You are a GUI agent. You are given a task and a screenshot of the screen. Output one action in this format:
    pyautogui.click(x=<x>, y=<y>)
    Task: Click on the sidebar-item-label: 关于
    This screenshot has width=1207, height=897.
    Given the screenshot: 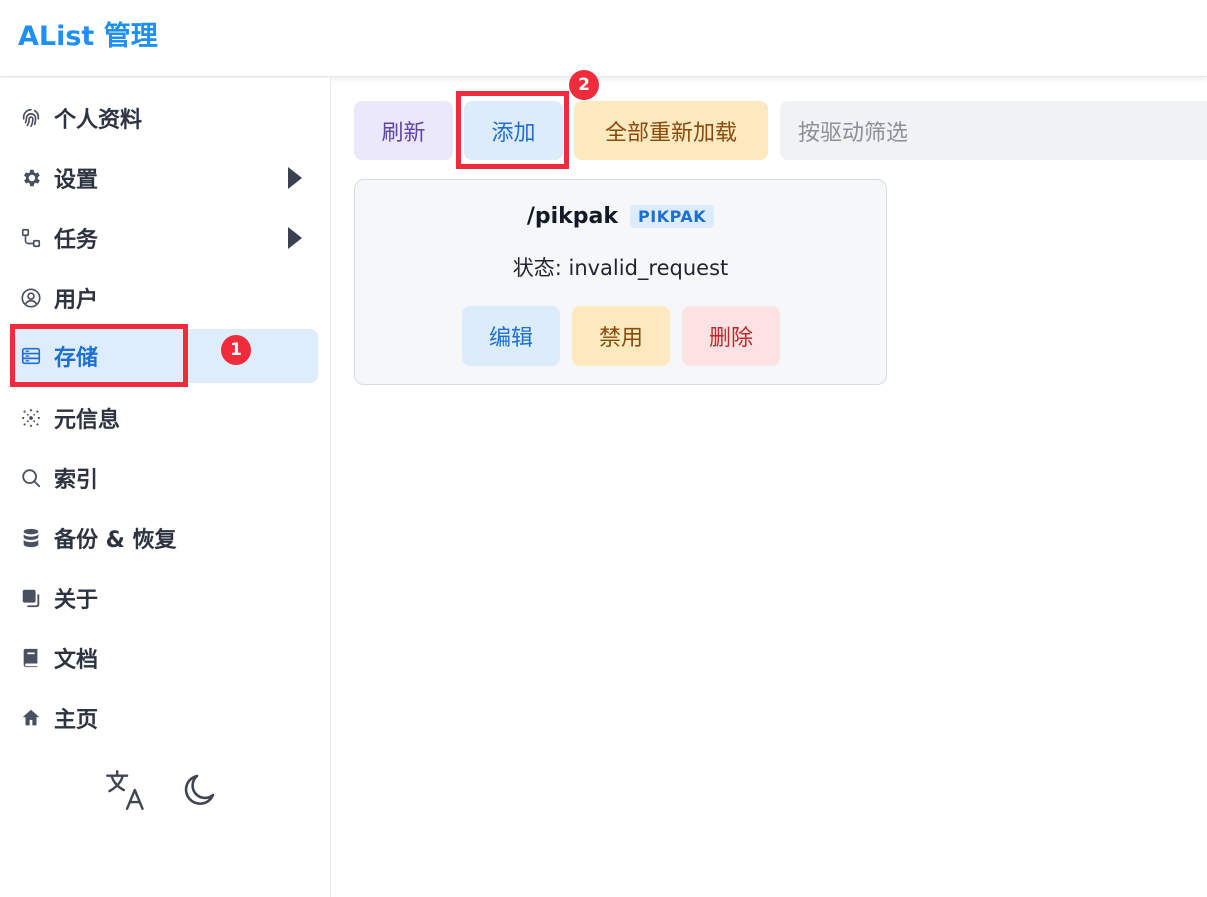 What is the action you would take?
    pyautogui.click(x=76, y=600)
    